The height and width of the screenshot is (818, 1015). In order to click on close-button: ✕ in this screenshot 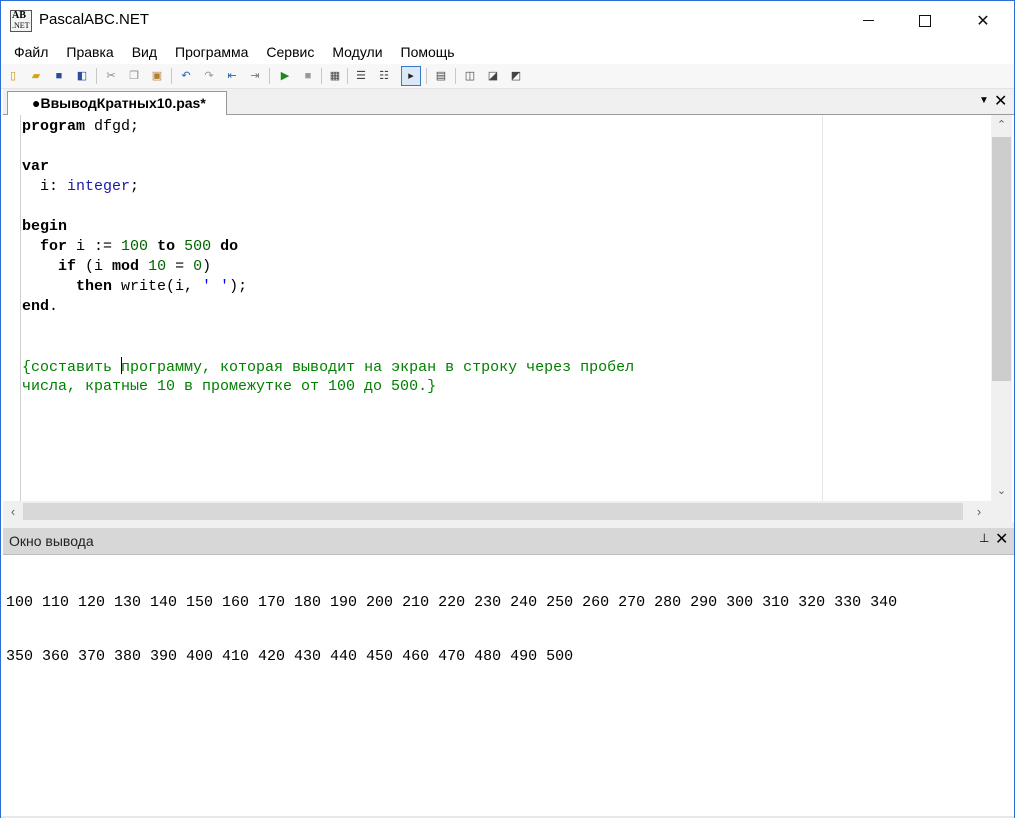, I will do `click(983, 20)`.